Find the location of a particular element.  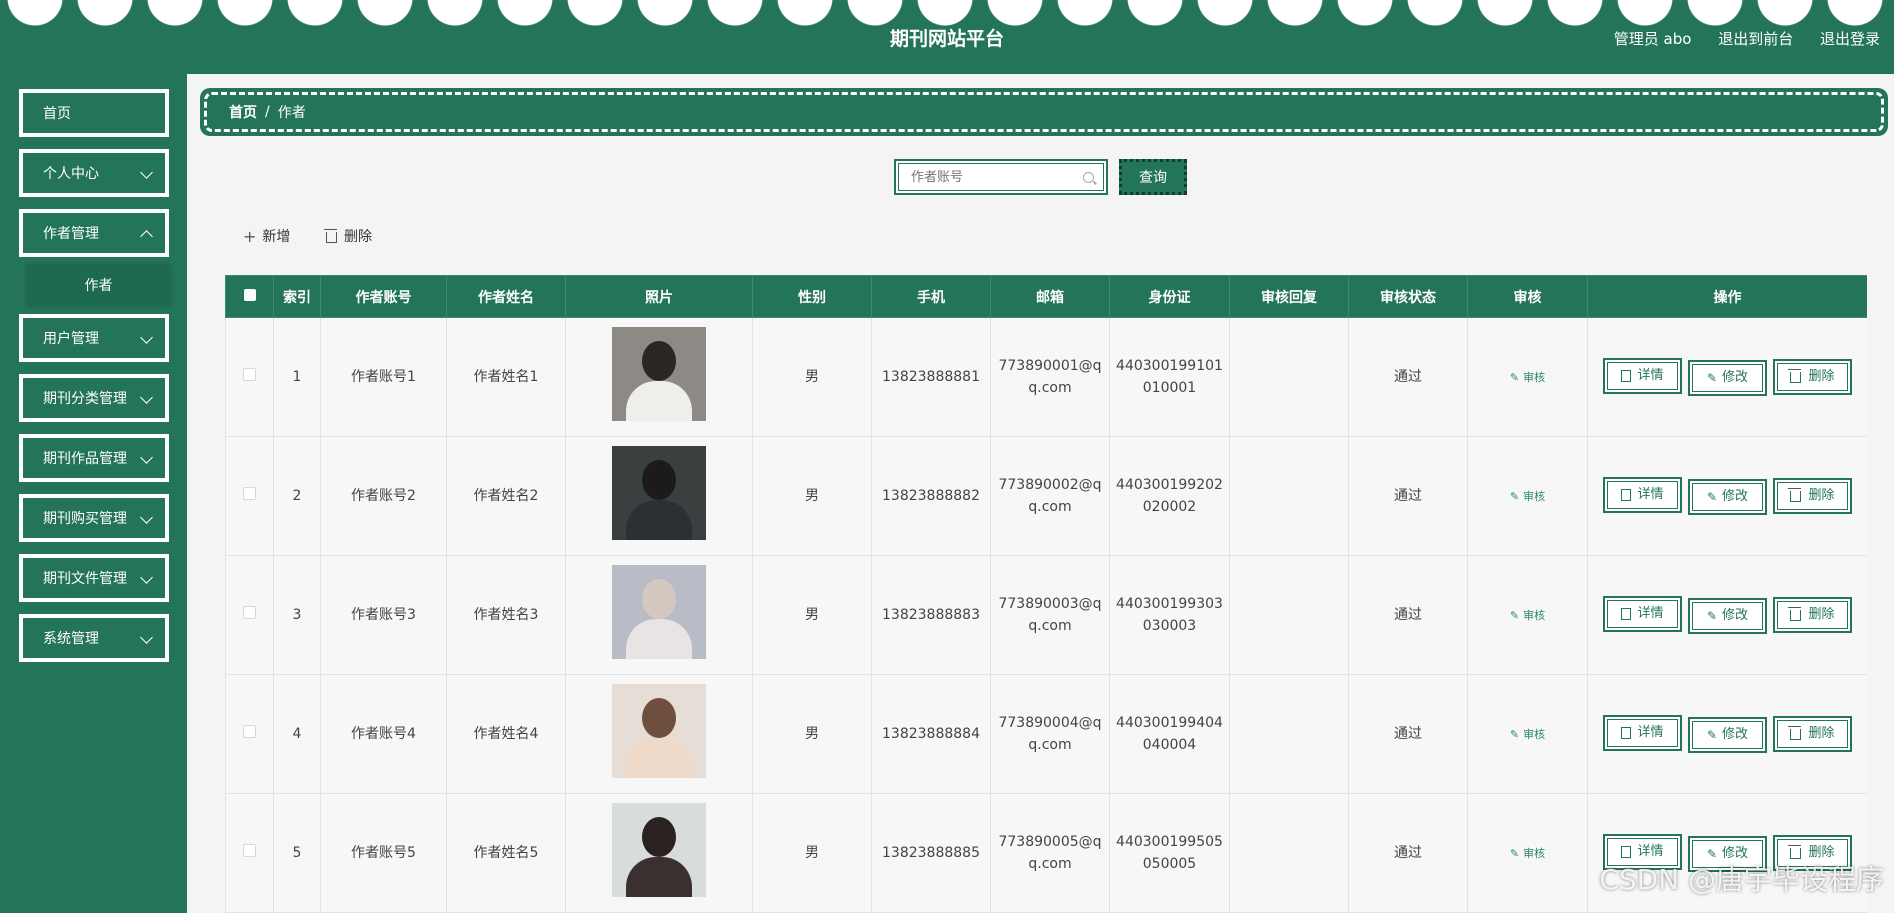

detail-label: 详情 is located at coordinates (1650, 494).